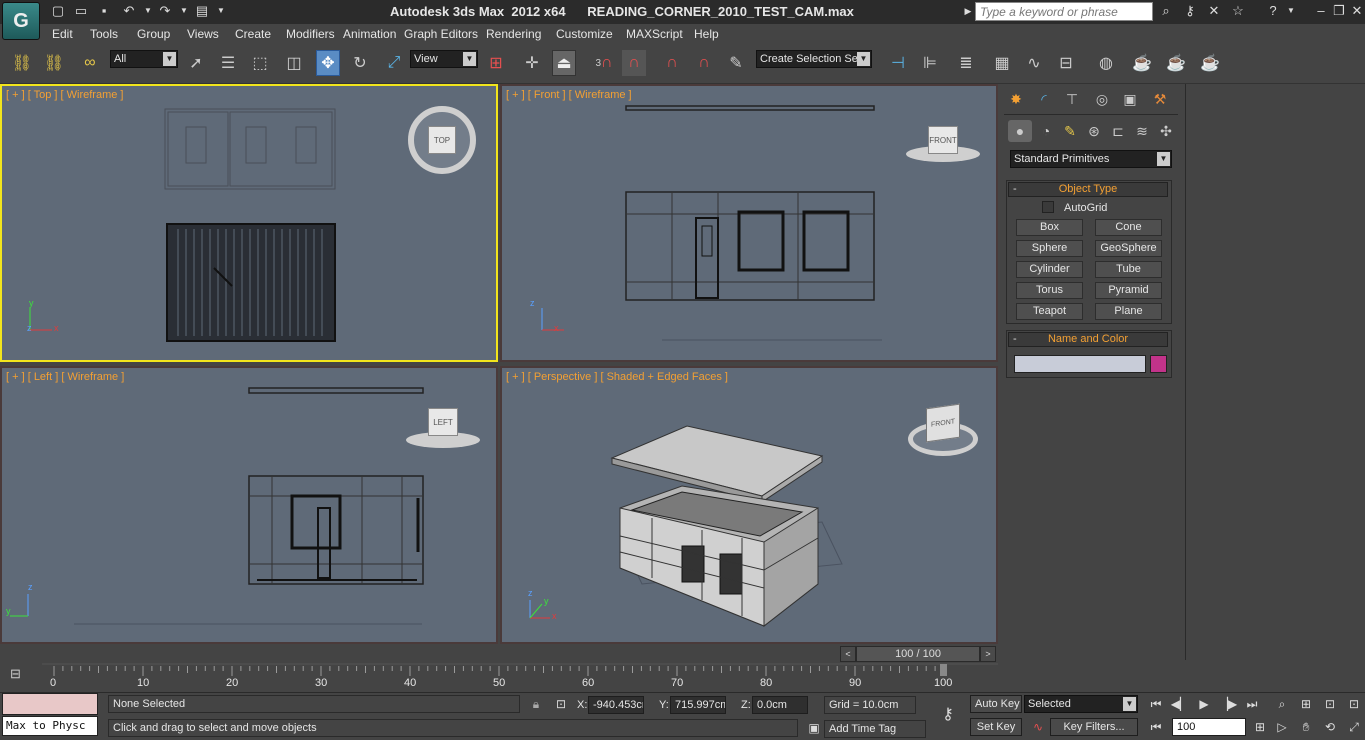 The image size is (1365, 740). What do you see at coordinates (749, 223) in the screenshot?
I see `viewport-front: [ + ] [ Front ] [ Wireframe ] z x FRONT` at bounding box center [749, 223].